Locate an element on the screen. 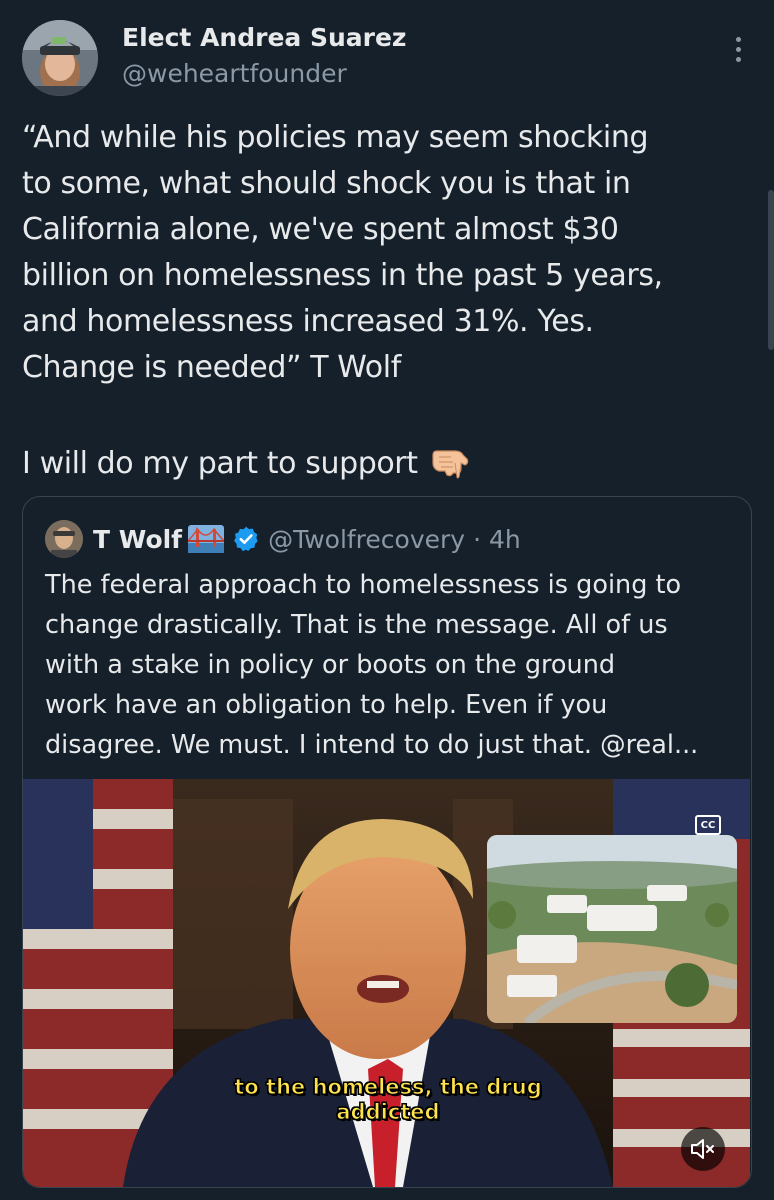 The width and height of the screenshot is (774, 1200). more-options-icon is located at coordinates (738, 49).